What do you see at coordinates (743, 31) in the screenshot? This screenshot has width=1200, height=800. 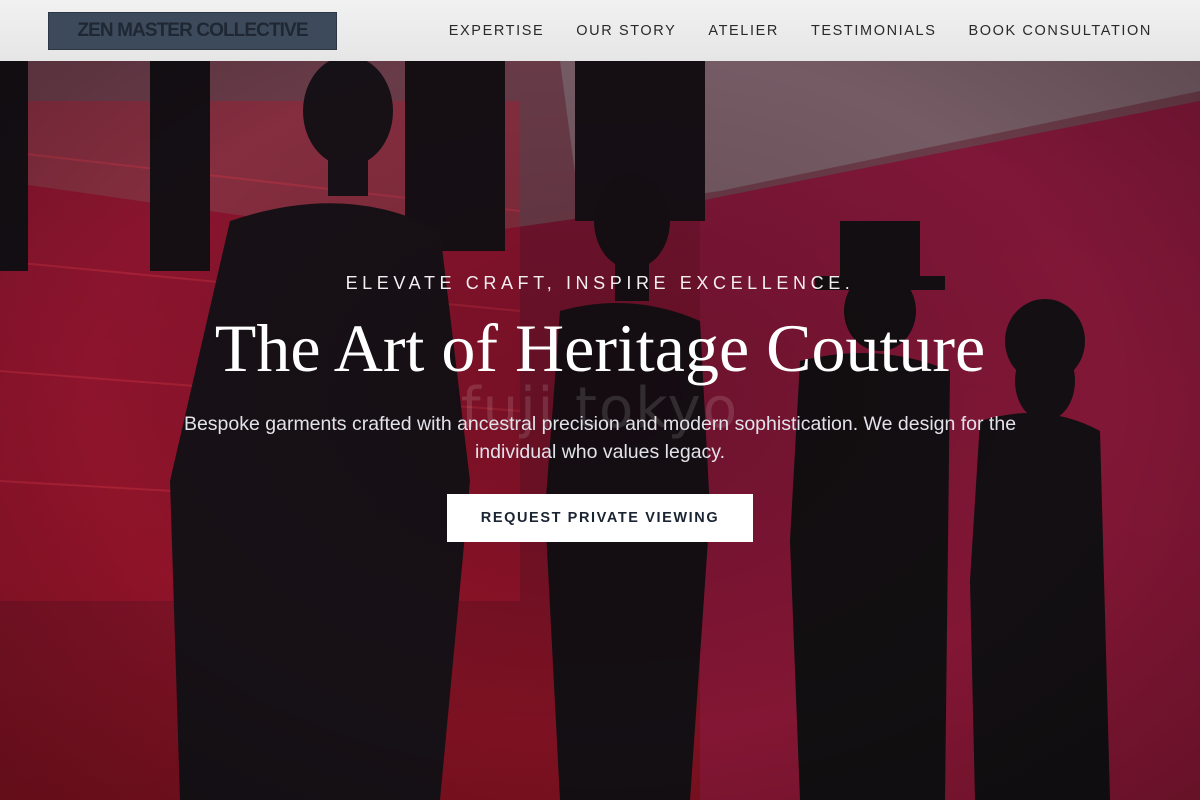 I see `nav-atelier: ATELIER` at bounding box center [743, 31].